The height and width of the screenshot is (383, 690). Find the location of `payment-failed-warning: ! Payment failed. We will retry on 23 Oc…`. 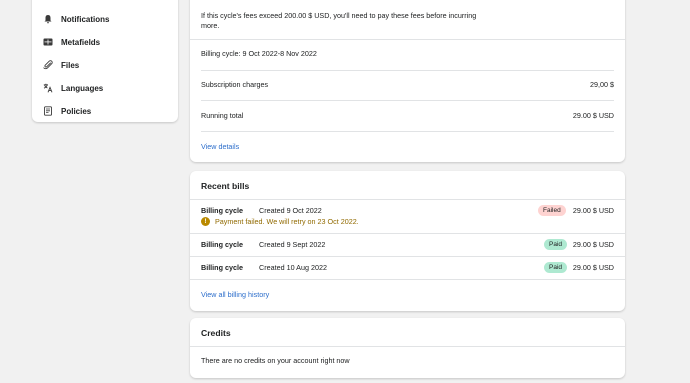

payment-failed-warning: ! Payment failed. We will retry on 23 Oc… is located at coordinates (280, 221).